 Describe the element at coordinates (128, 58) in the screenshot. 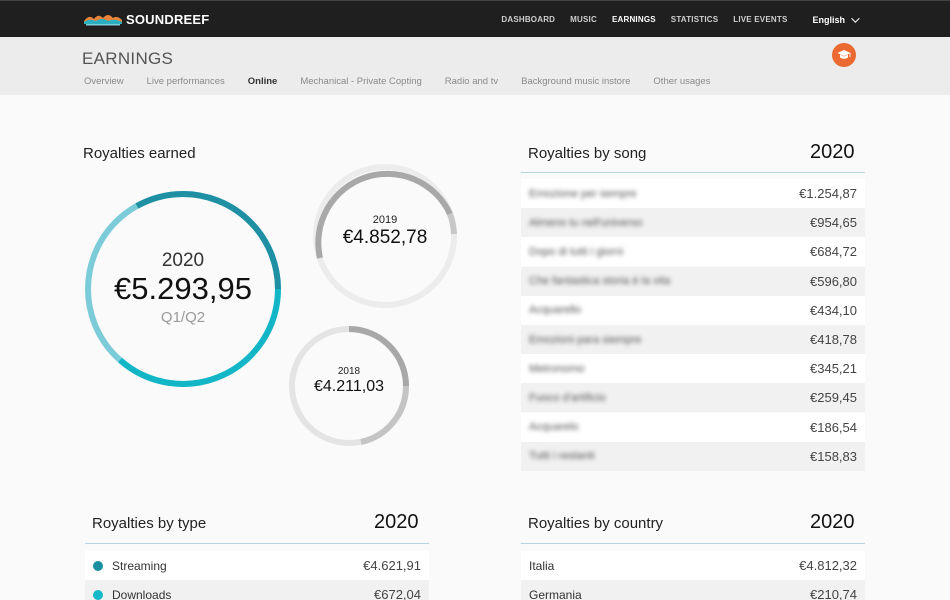

I see `page-title: EARNINGS` at that location.